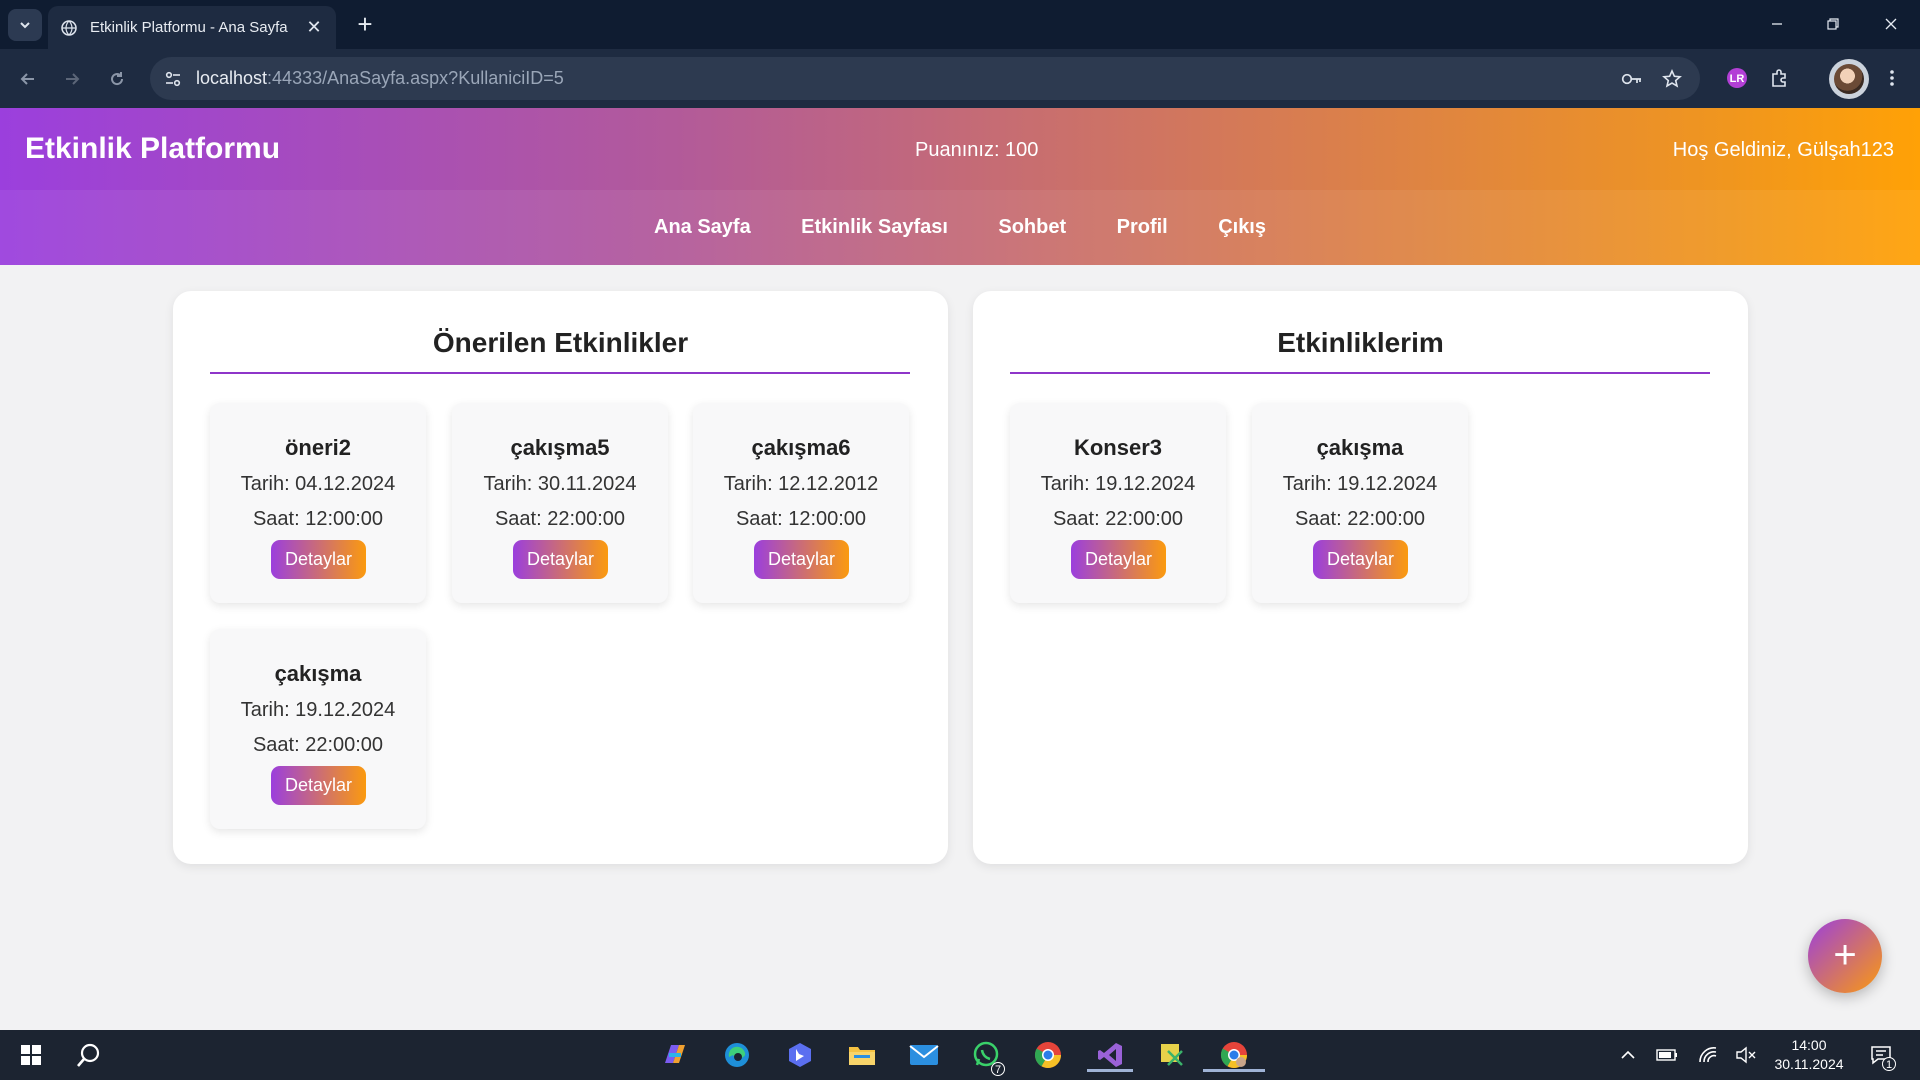  I want to click on taskbar: 7 14:00 30.11.2024 1, so click(960, 1055).